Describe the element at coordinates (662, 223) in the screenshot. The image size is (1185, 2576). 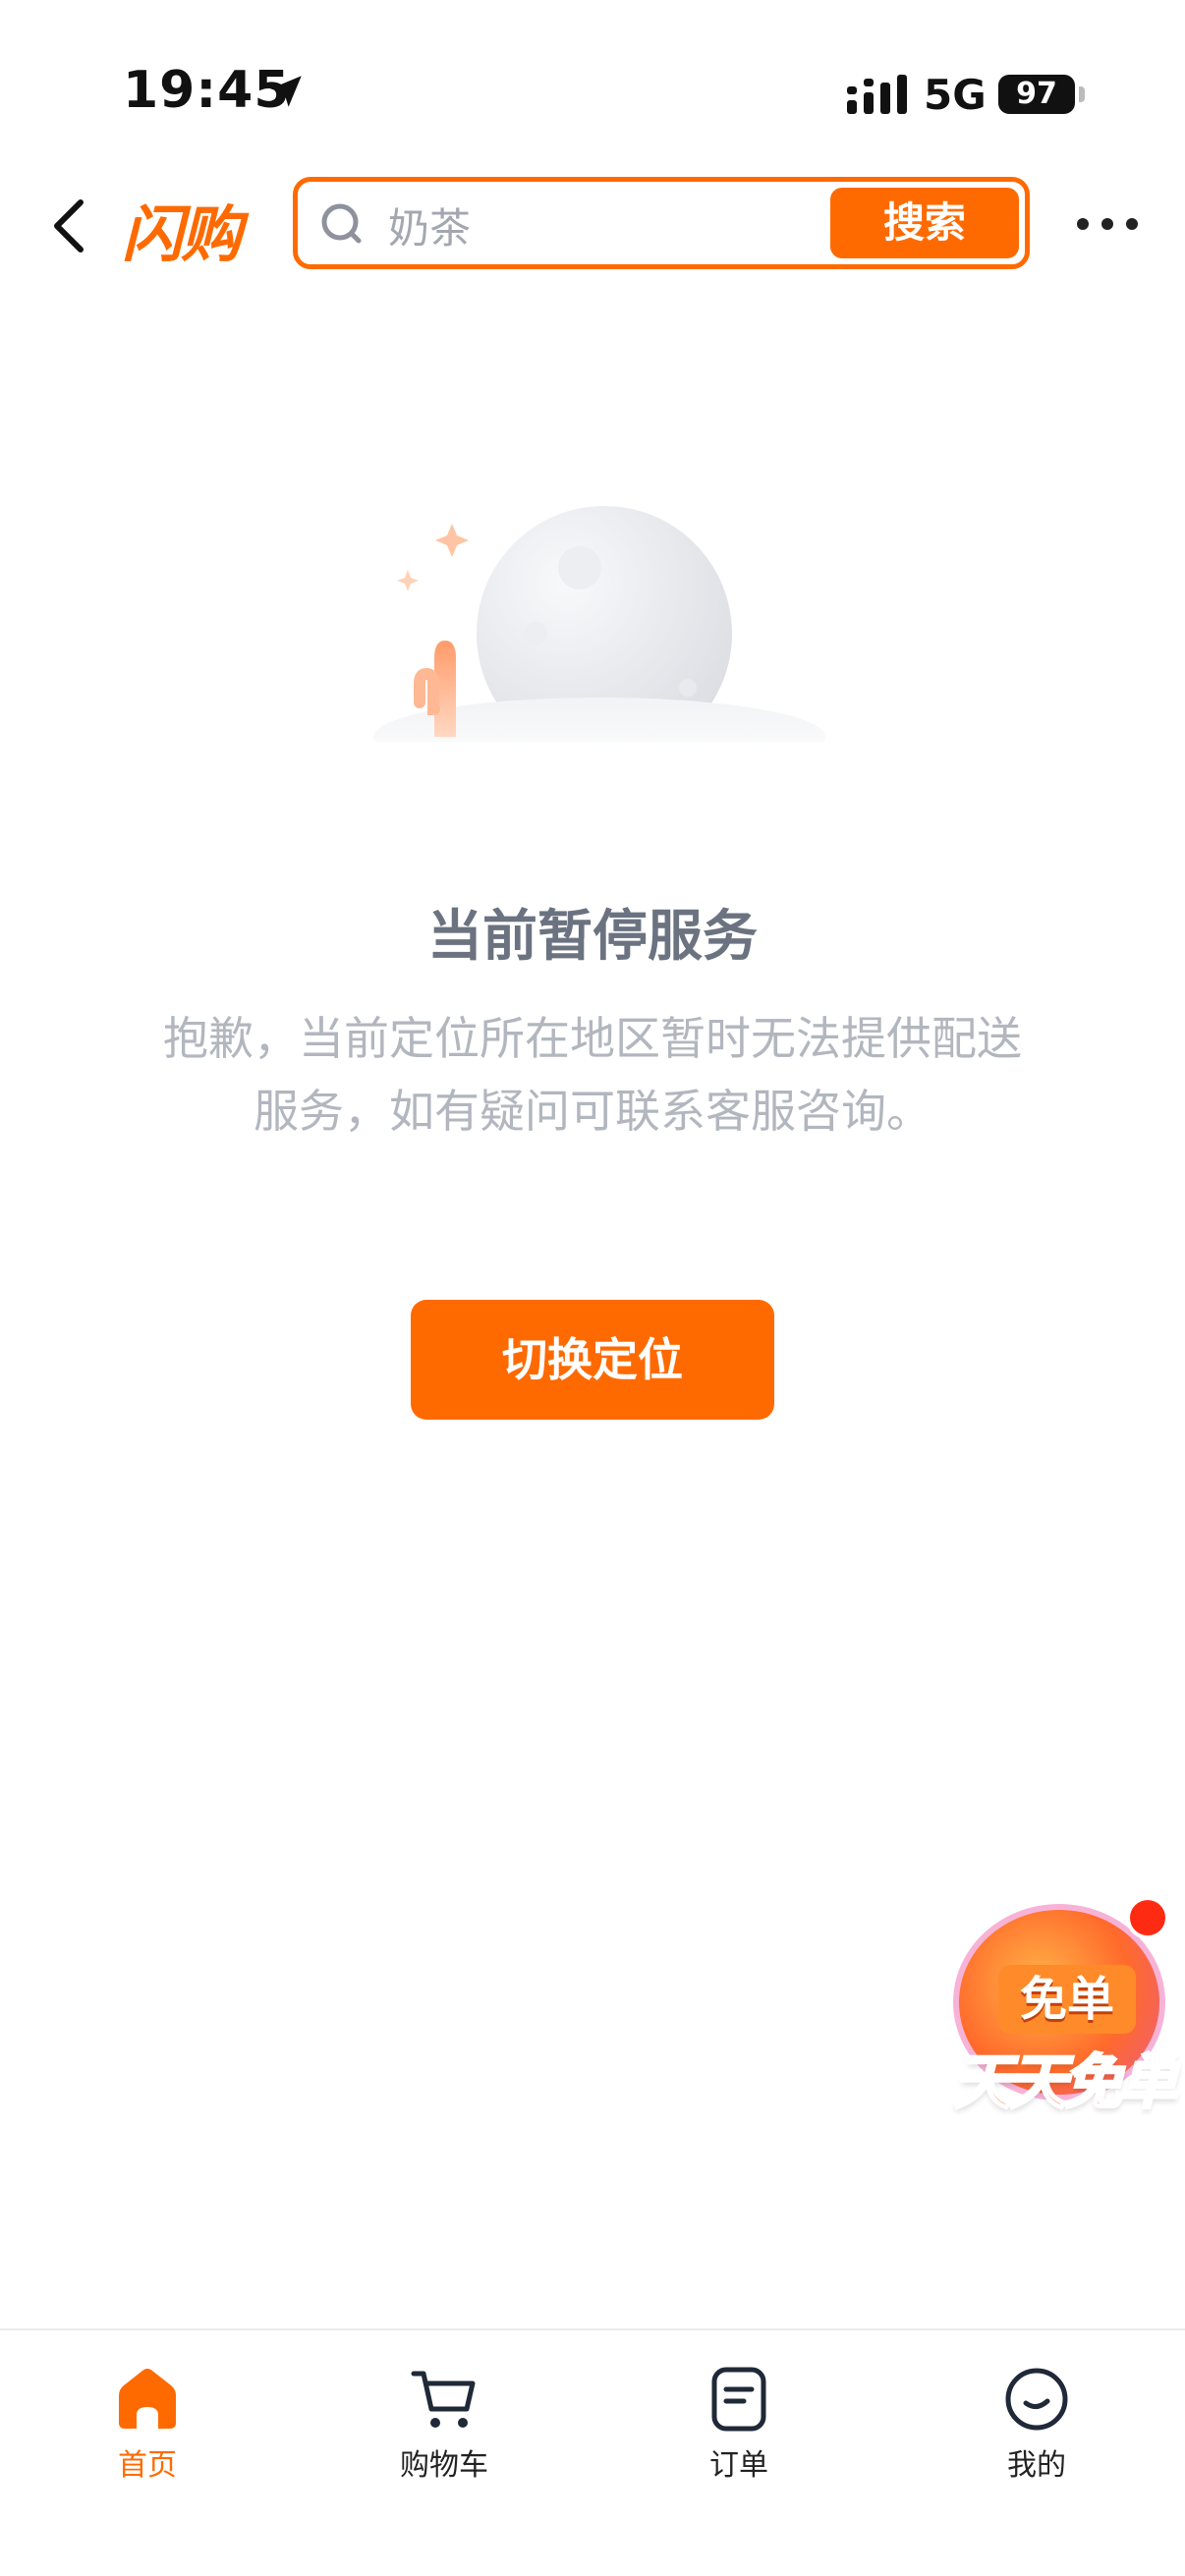
I see `search-bar: 奶茶 搜索` at that location.